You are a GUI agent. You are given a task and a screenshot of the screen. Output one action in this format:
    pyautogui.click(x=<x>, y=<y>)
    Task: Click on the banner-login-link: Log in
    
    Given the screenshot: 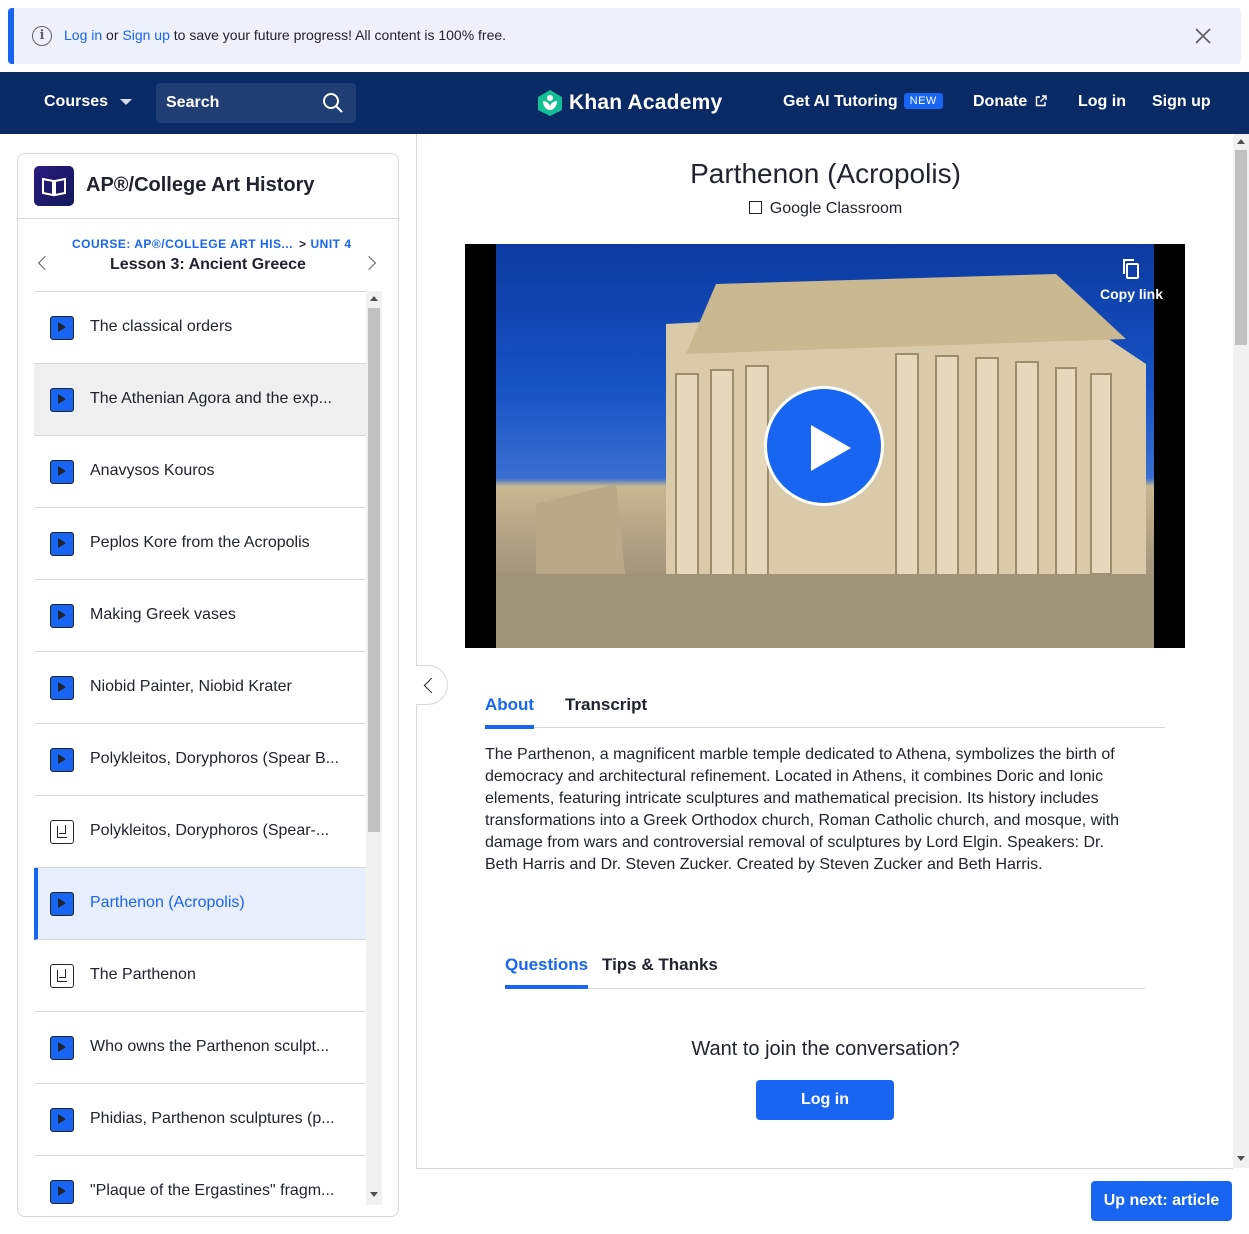 What is the action you would take?
    pyautogui.click(x=83, y=35)
    